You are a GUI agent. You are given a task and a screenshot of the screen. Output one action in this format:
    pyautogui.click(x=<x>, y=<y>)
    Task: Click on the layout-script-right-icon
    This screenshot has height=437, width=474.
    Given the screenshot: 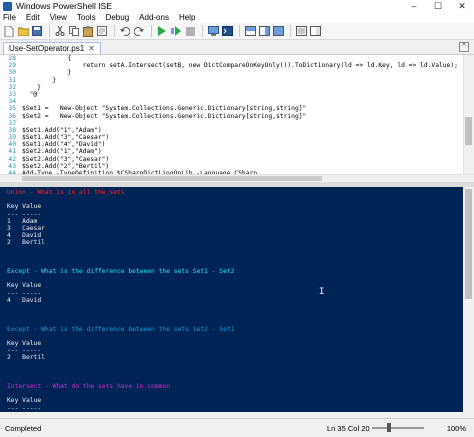 What is the action you would take?
    pyautogui.click(x=264, y=31)
    